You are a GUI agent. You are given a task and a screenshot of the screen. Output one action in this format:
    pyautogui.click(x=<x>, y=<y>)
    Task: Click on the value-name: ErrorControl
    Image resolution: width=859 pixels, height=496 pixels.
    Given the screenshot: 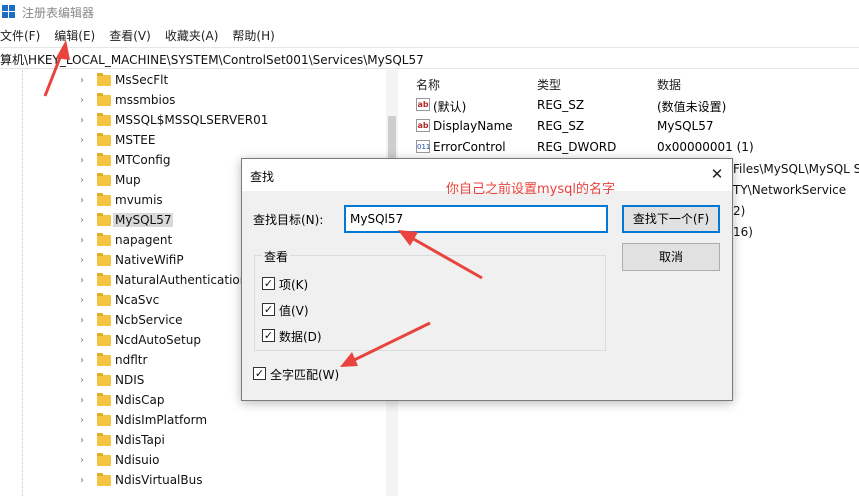 What is the action you would take?
    pyautogui.click(x=469, y=147)
    